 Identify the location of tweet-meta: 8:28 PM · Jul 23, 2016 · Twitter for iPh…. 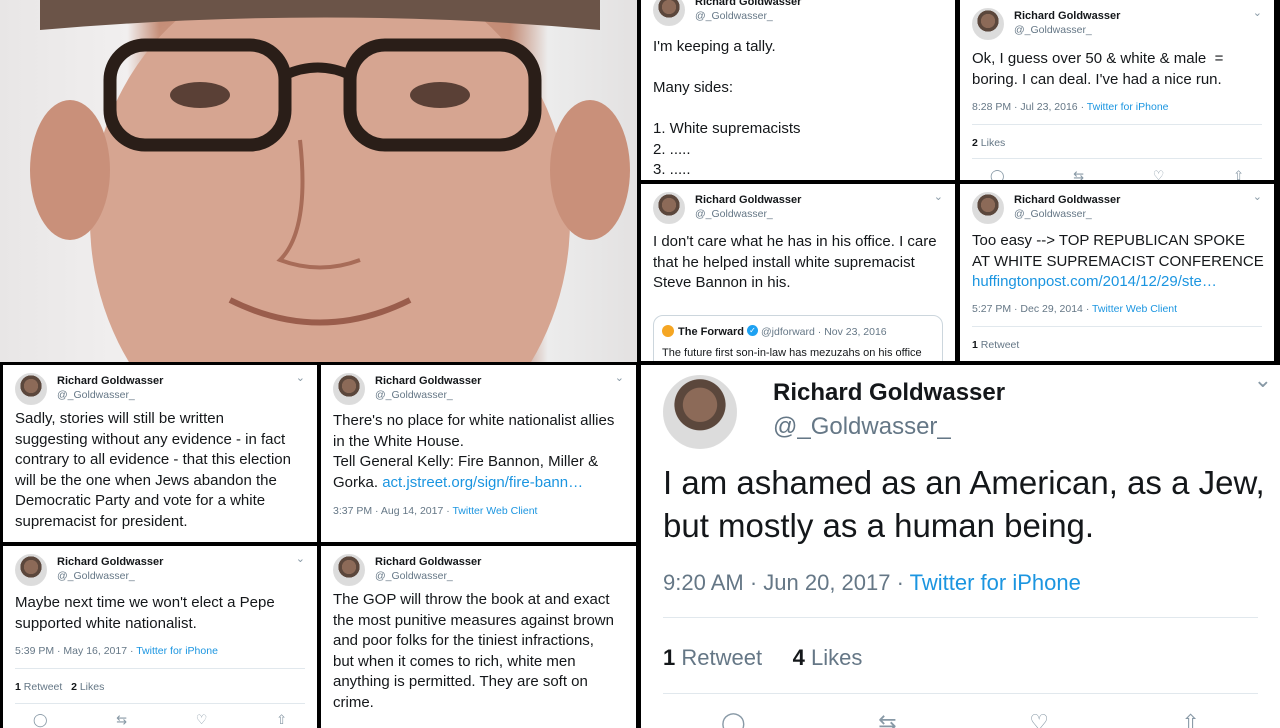
(1070, 107).